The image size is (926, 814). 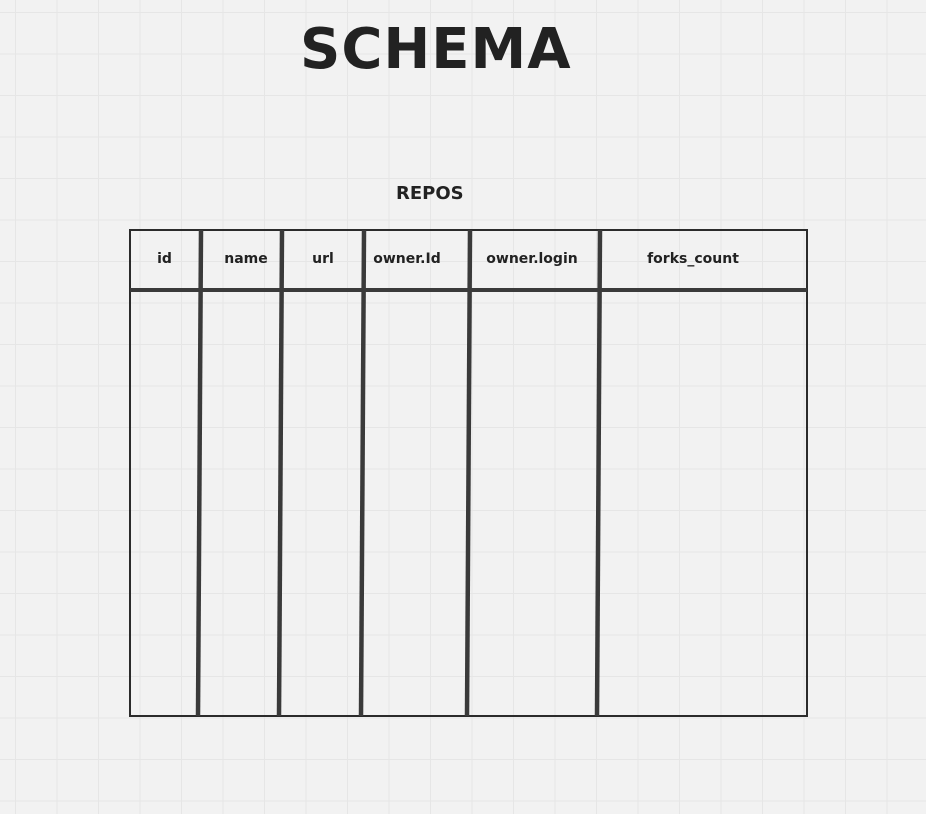 I want to click on column-header-name: name, so click(x=246, y=259).